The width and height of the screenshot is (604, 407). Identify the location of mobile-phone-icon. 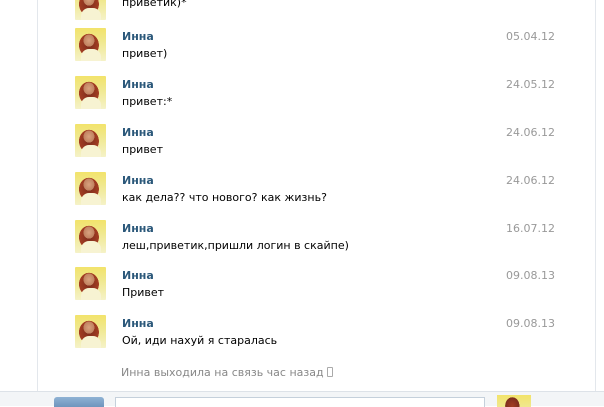
(329, 372).